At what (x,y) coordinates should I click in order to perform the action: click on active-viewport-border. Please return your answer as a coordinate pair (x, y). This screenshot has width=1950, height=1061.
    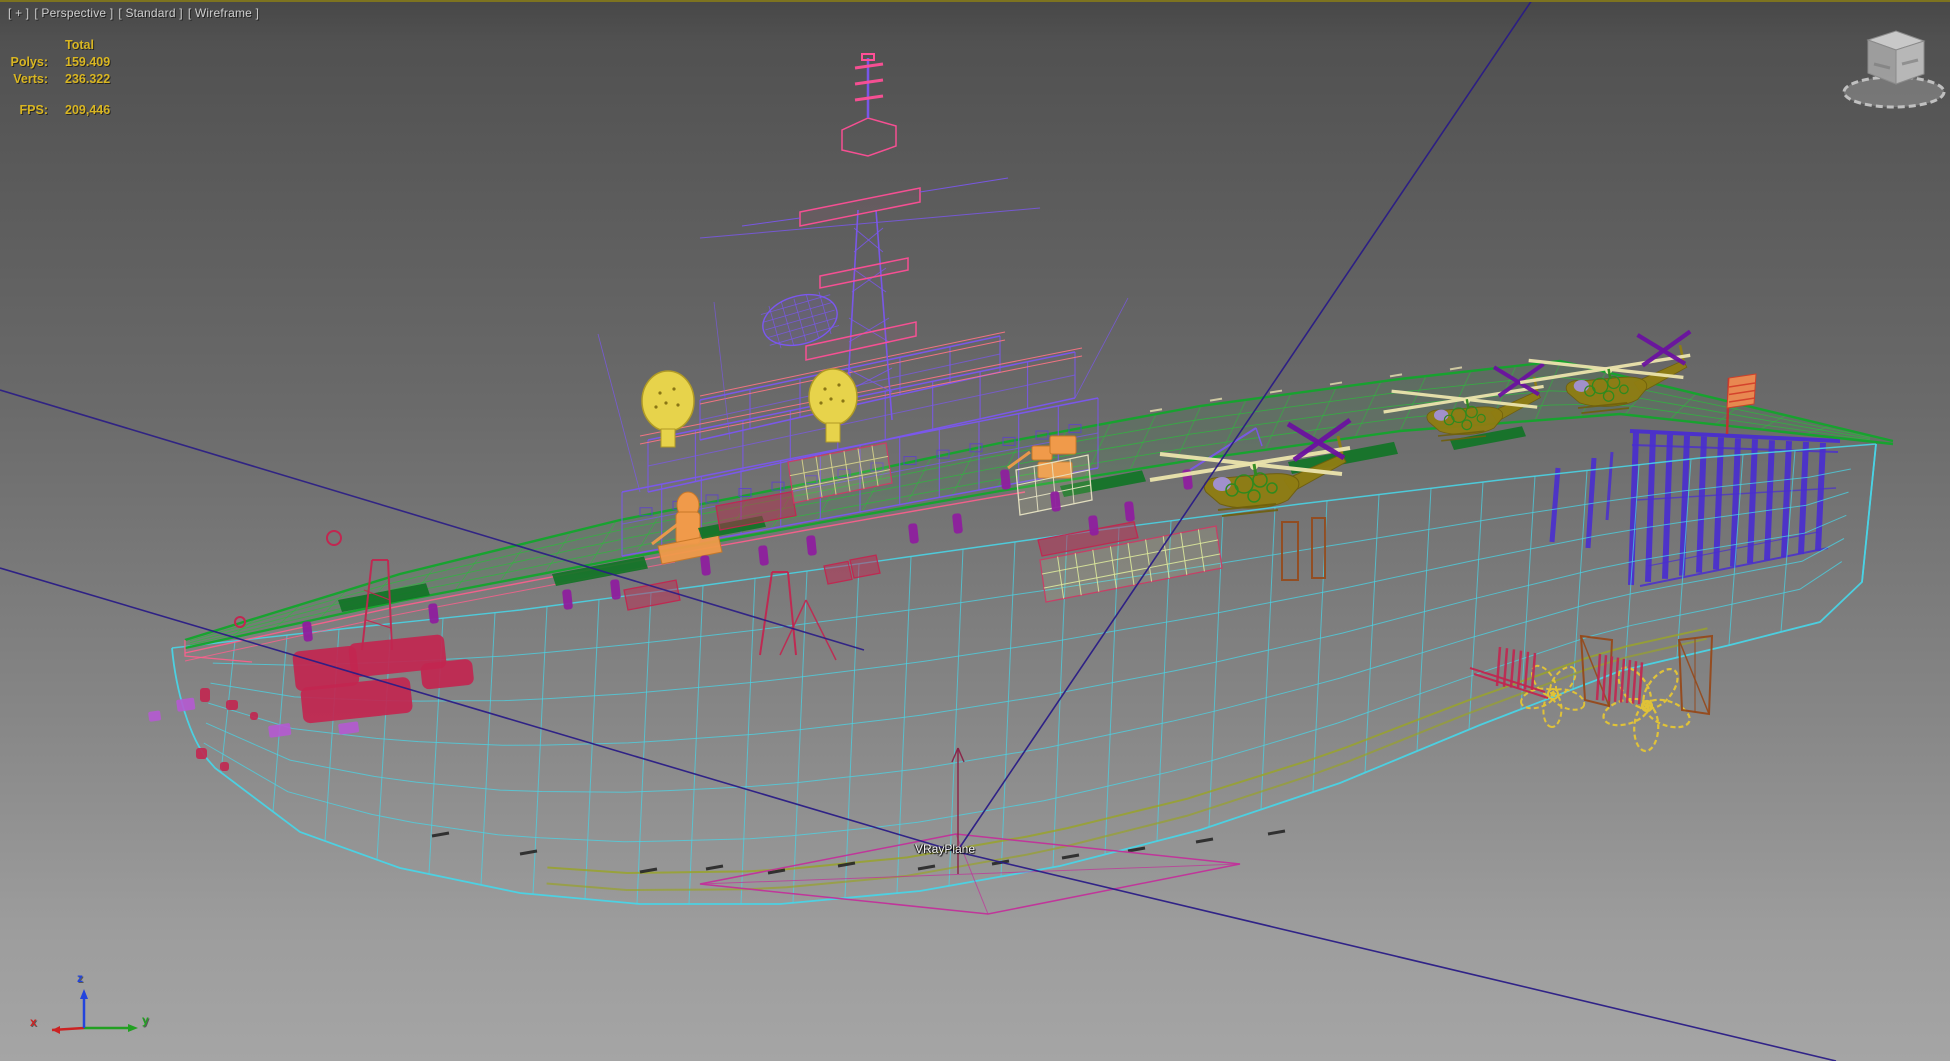
    Looking at the image, I should click on (975, 1).